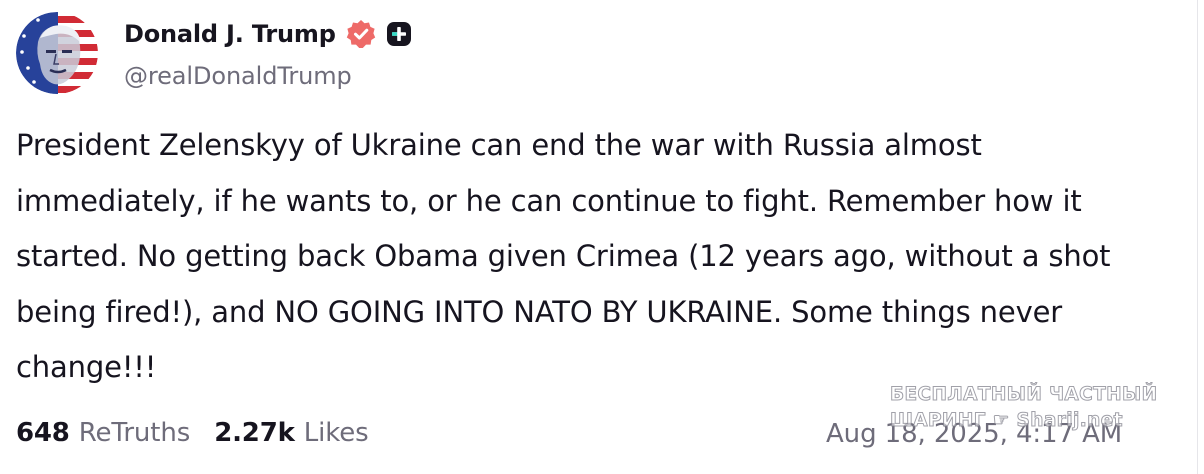 This screenshot has height=474, width=1204. Describe the element at coordinates (230, 34) in the screenshot. I see `author-display-name: Donald J. Trump` at that location.